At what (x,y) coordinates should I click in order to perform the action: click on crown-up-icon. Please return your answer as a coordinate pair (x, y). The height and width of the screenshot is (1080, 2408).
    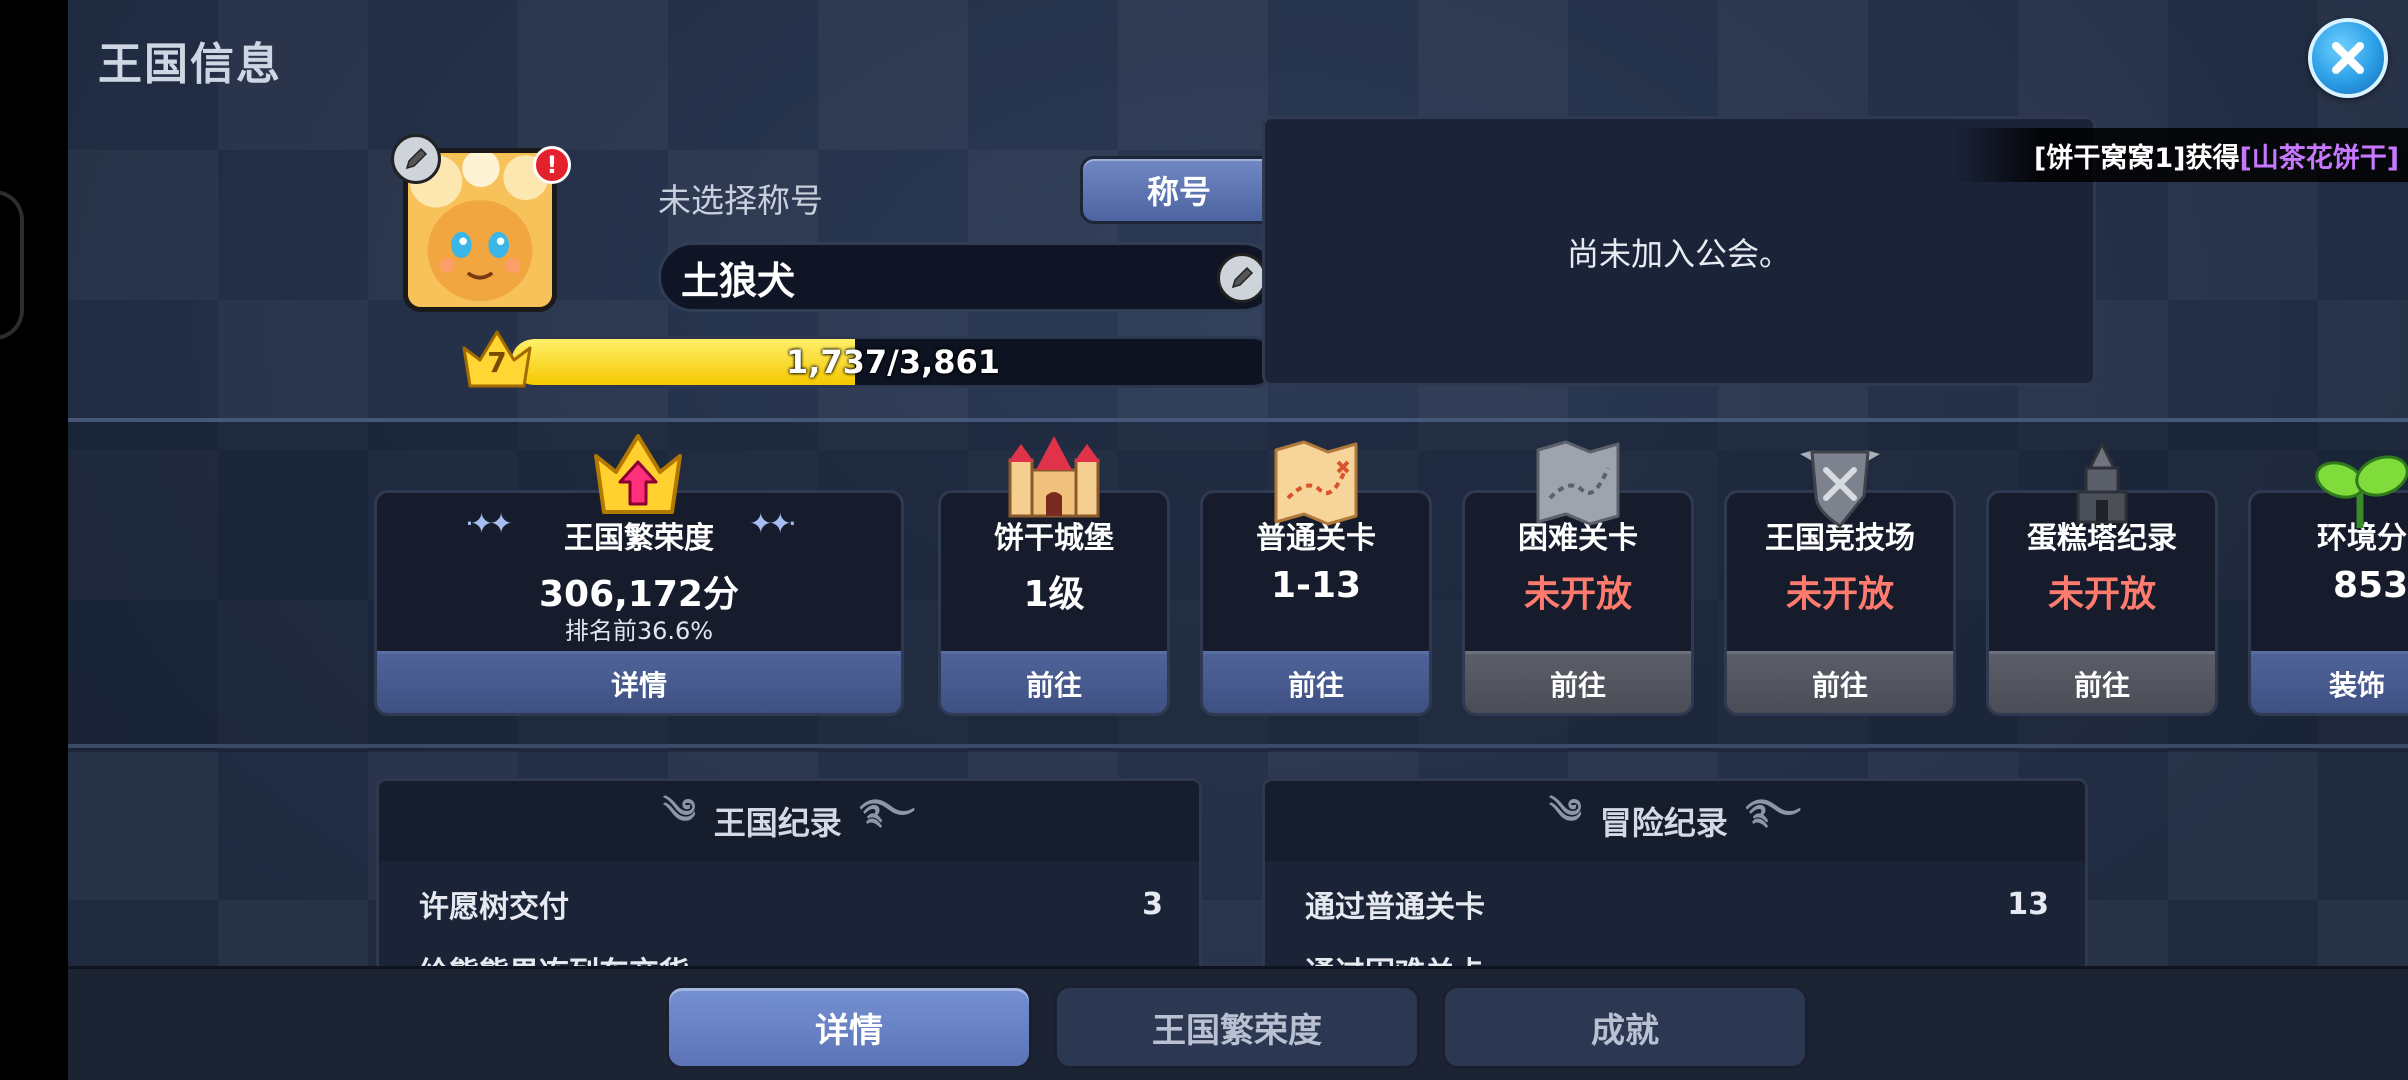
    Looking at the image, I should click on (638, 473).